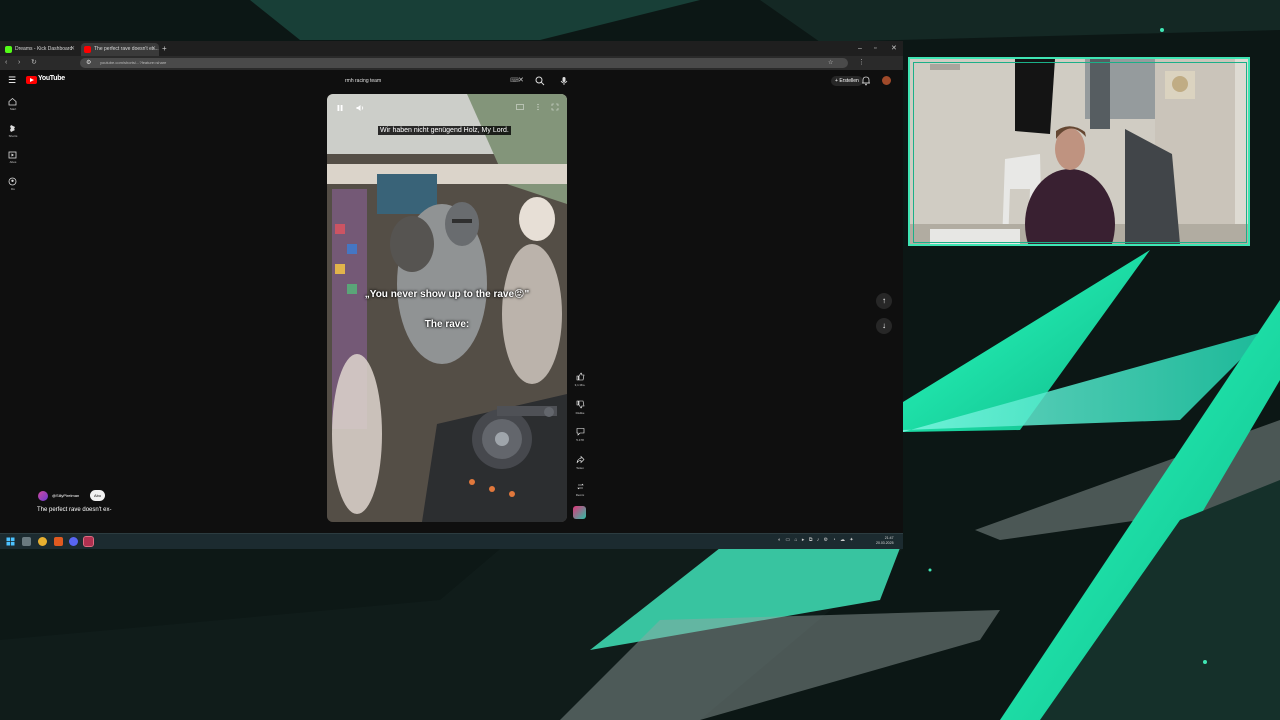 Image resolution: width=1280 pixels, height=720 pixels. What do you see at coordinates (886, 80) in the screenshot?
I see `account-avatar` at bounding box center [886, 80].